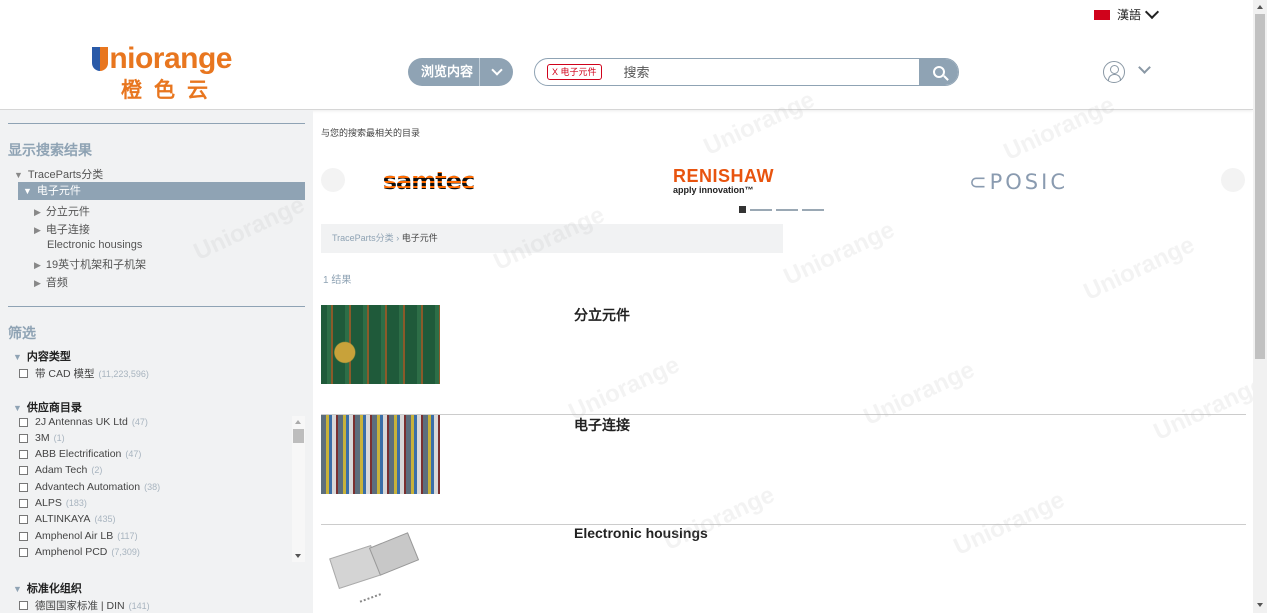 The height and width of the screenshot is (613, 1267). Describe the element at coordinates (84, 373) in the screenshot. I see `checkbox-with-cad: 带 CAD 模型 (11,223,596)` at that location.